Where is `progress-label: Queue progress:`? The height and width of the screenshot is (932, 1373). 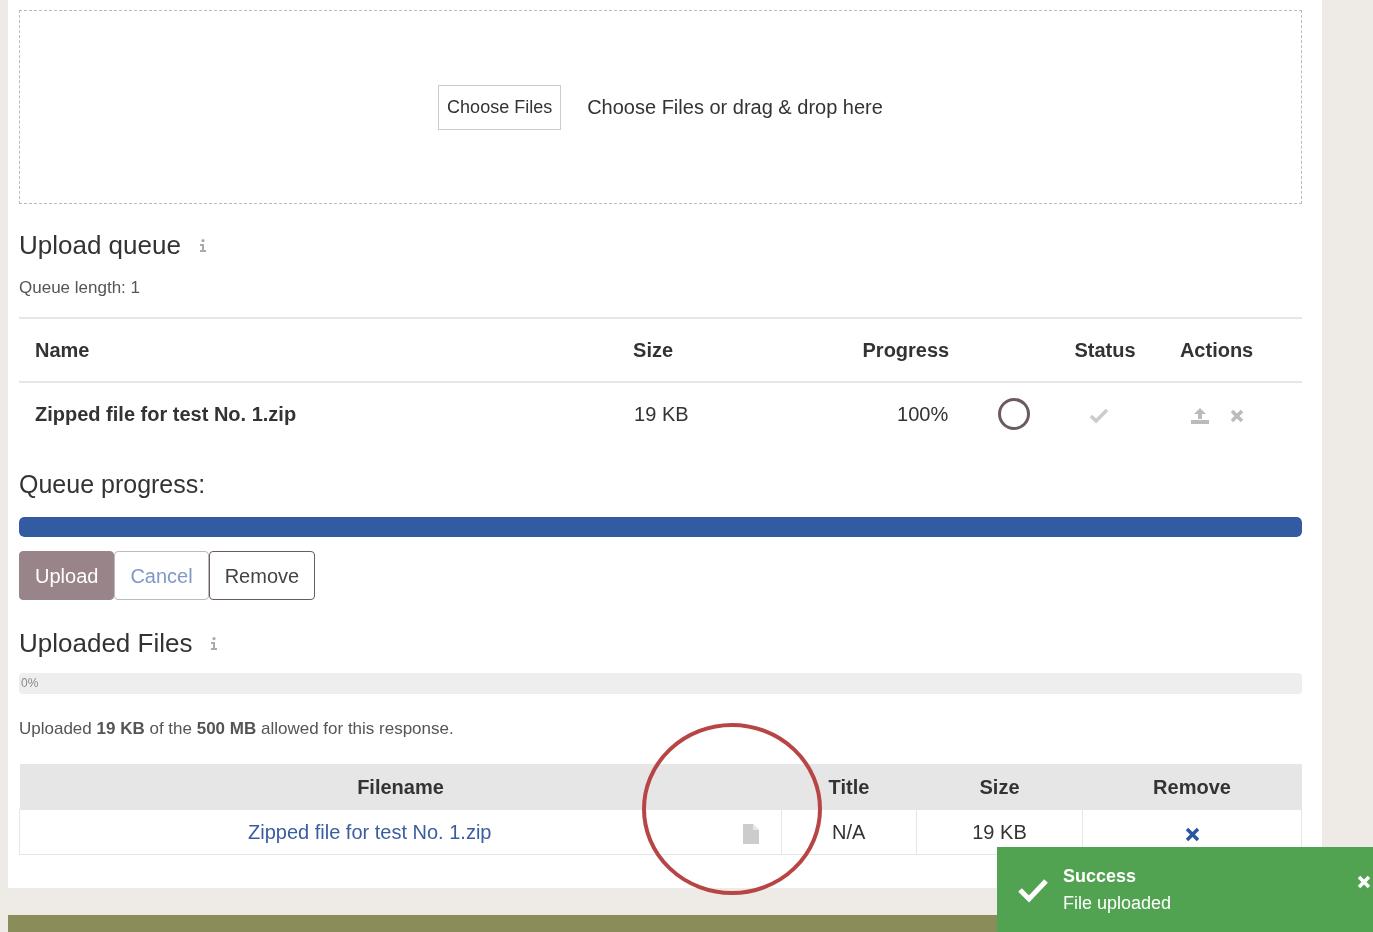
progress-label: Queue progress: is located at coordinates (113, 484).